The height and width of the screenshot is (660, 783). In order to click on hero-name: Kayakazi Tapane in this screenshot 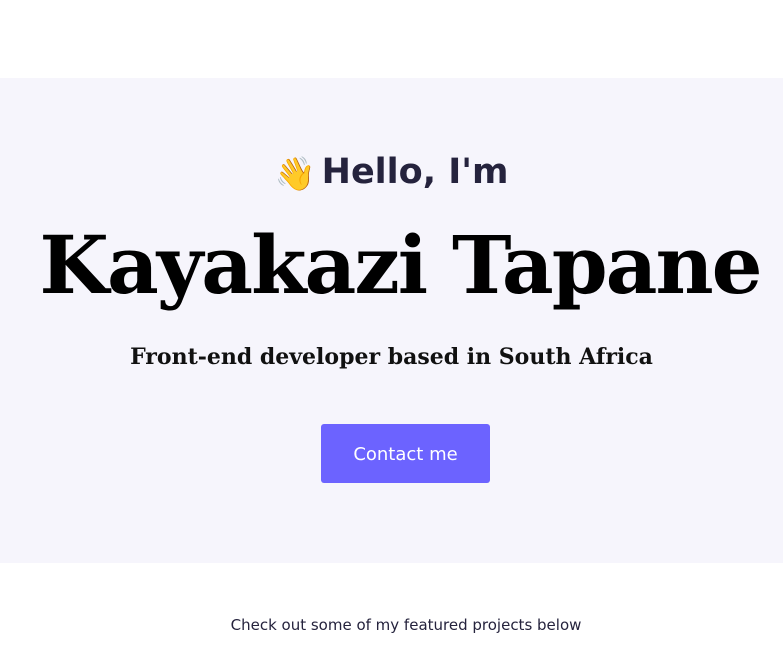, I will do `click(400, 265)`.